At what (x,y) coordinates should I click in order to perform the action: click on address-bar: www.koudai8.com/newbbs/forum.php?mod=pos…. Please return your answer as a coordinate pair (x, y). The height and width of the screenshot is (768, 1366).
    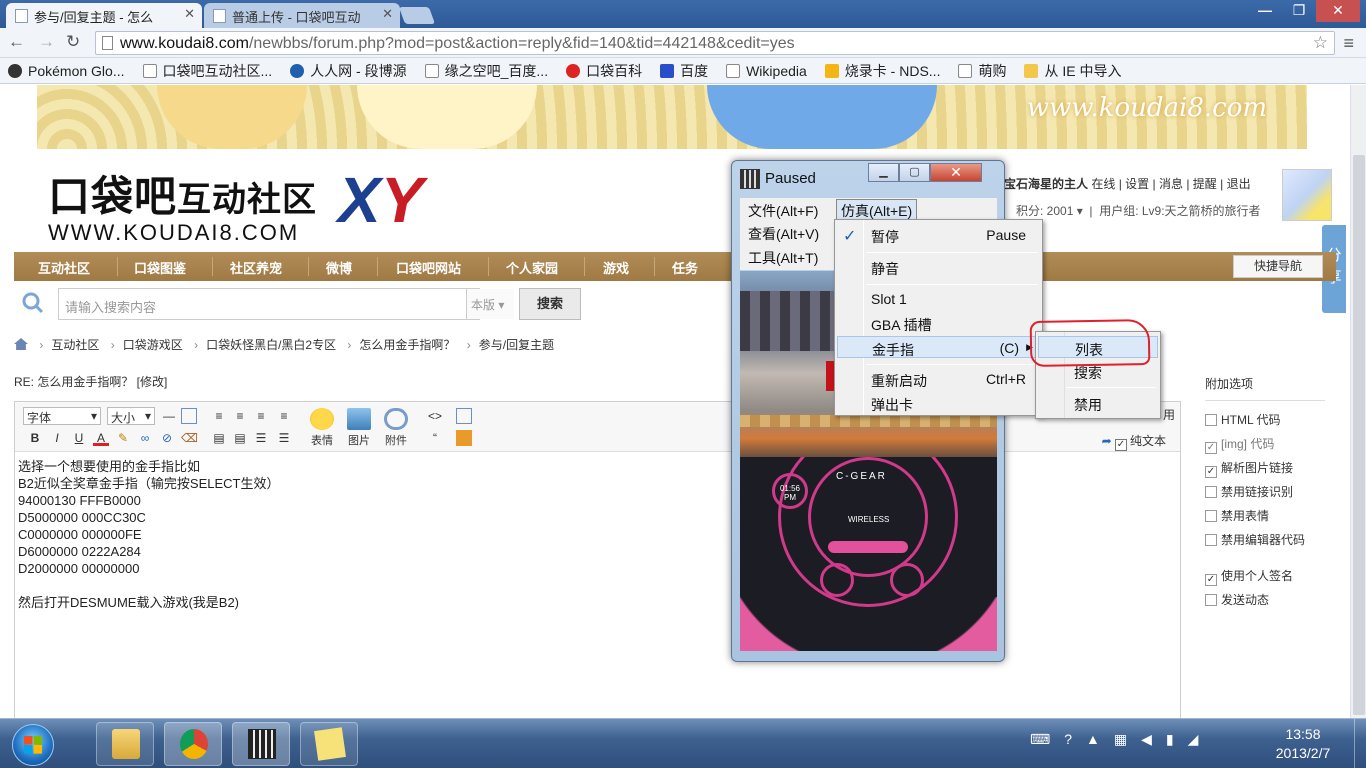
    Looking at the image, I should click on (715, 43).